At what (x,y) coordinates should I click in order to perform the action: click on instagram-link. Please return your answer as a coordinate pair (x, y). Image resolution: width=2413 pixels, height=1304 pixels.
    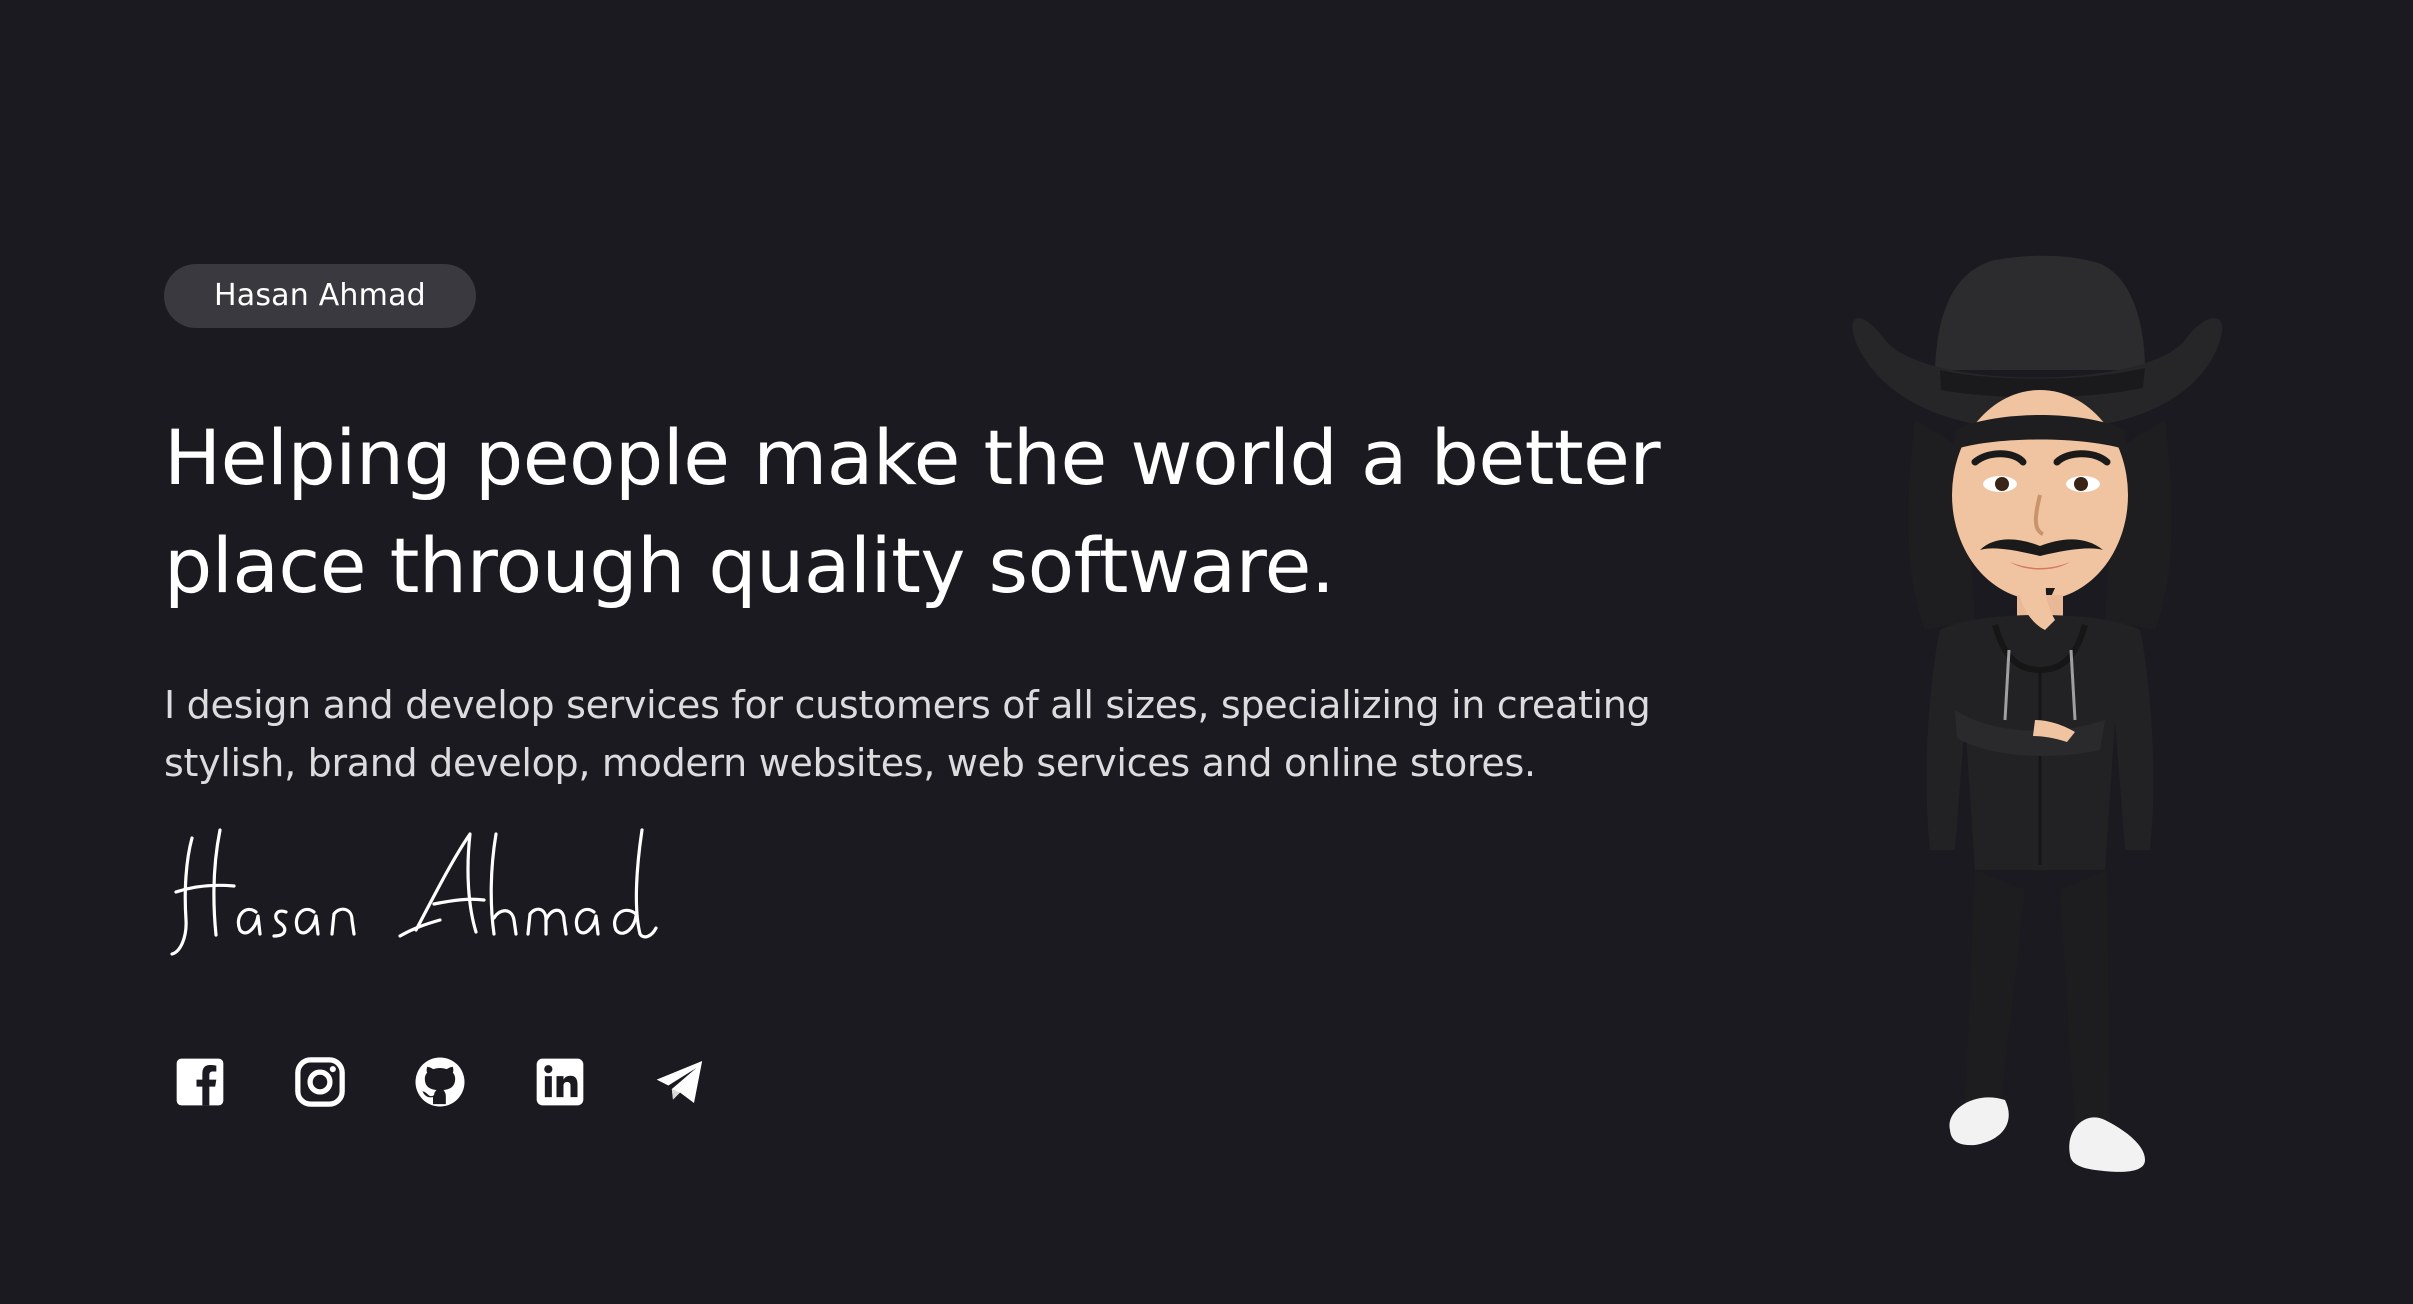
    Looking at the image, I should click on (320, 1082).